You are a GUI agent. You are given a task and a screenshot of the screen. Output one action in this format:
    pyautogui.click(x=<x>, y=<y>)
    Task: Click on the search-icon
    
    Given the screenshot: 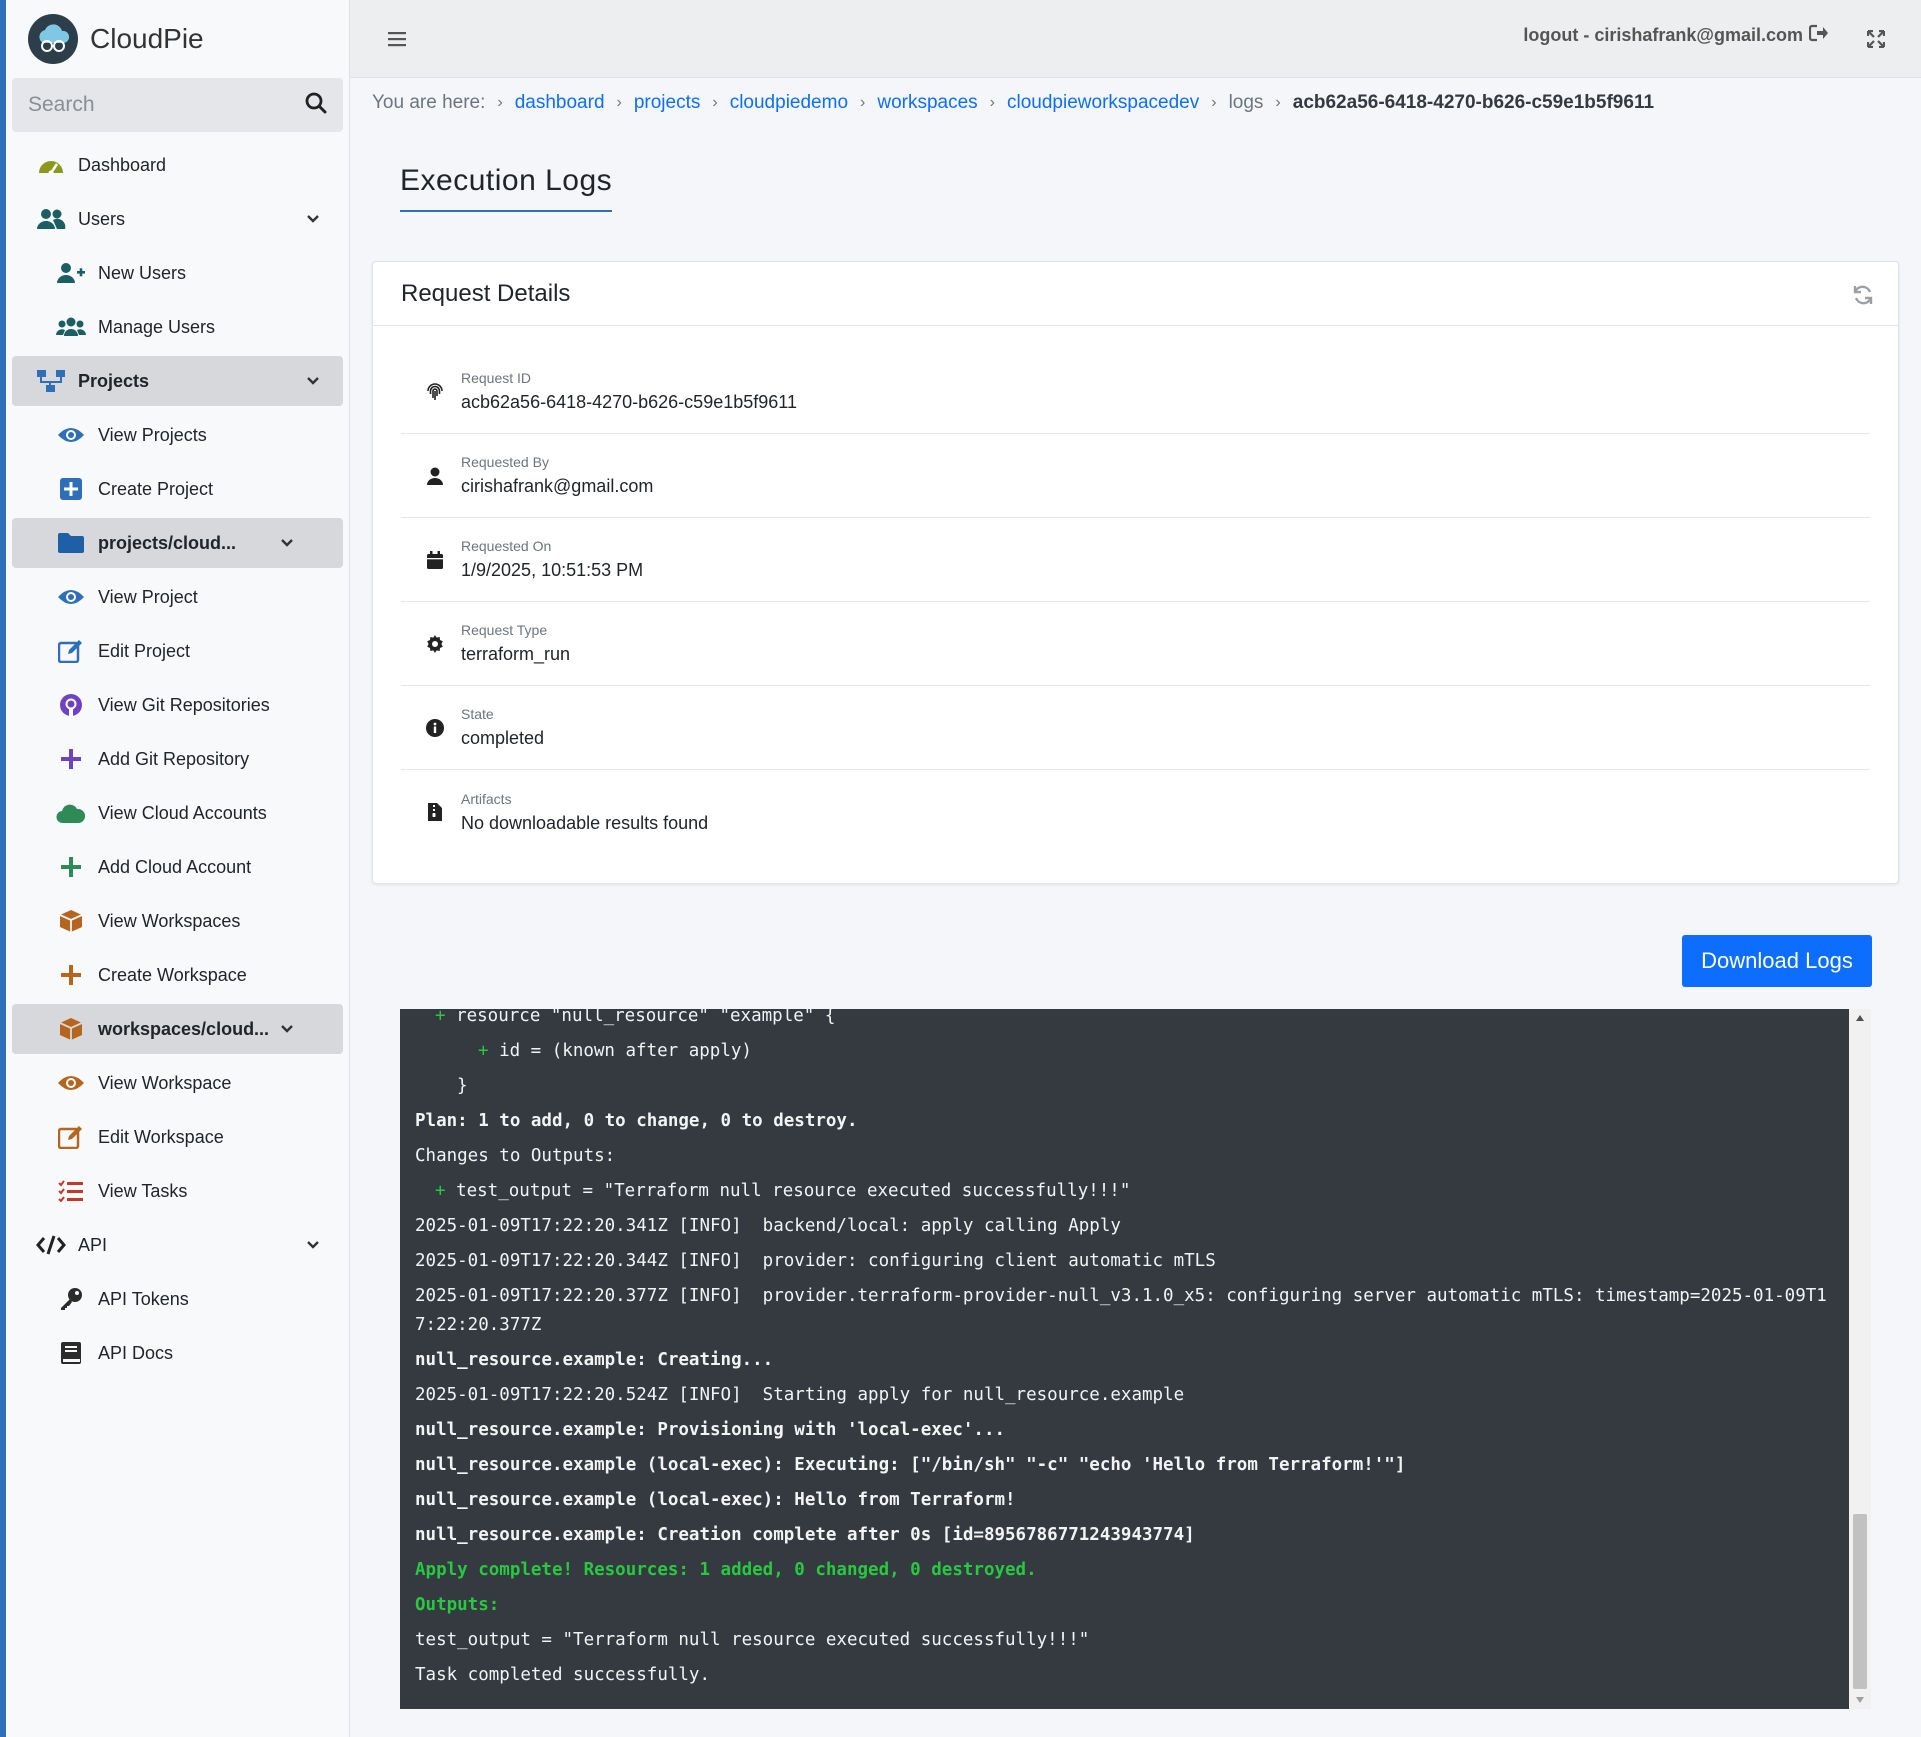 What is the action you would take?
    pyautogui.click(x=316, y=105)
    